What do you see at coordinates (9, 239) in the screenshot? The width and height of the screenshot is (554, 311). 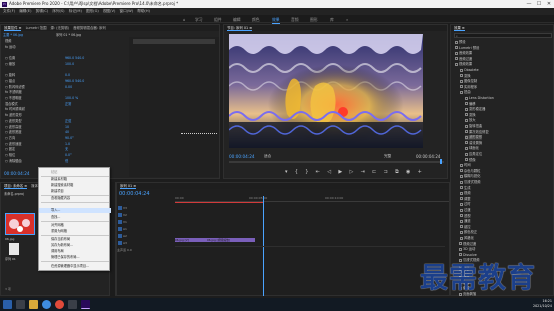 I see `project-item-name: 06.jpg` at bounding box center [9, 239].